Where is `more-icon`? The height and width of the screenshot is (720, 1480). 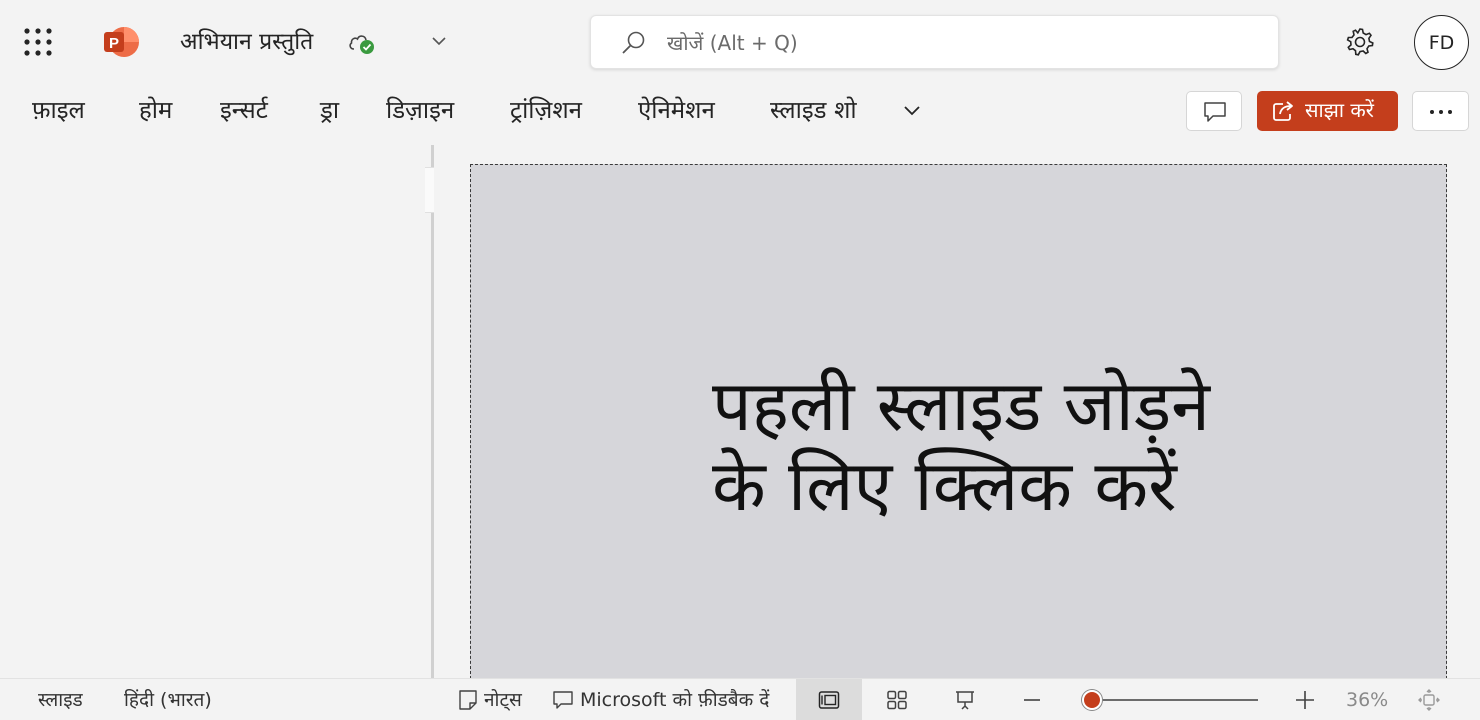
more-icon is located at coordinates (1441, 112).